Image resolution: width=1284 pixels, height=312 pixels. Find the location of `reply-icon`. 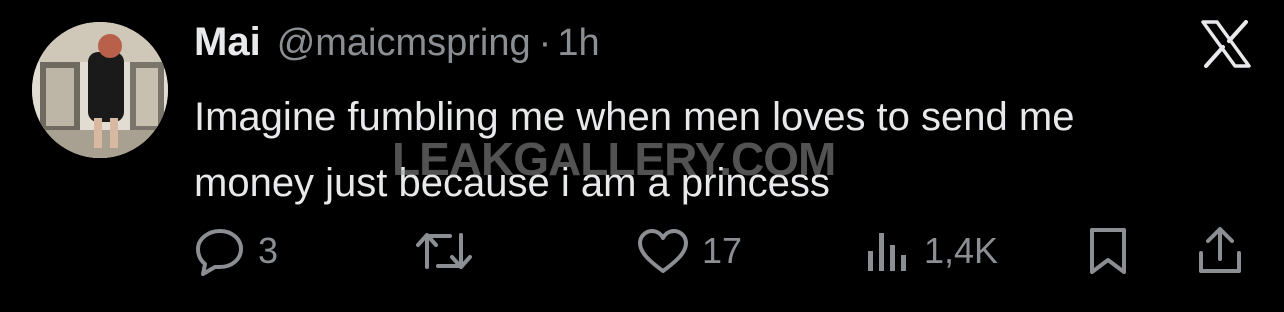

reply-icon is located at coordinates (220, 251).